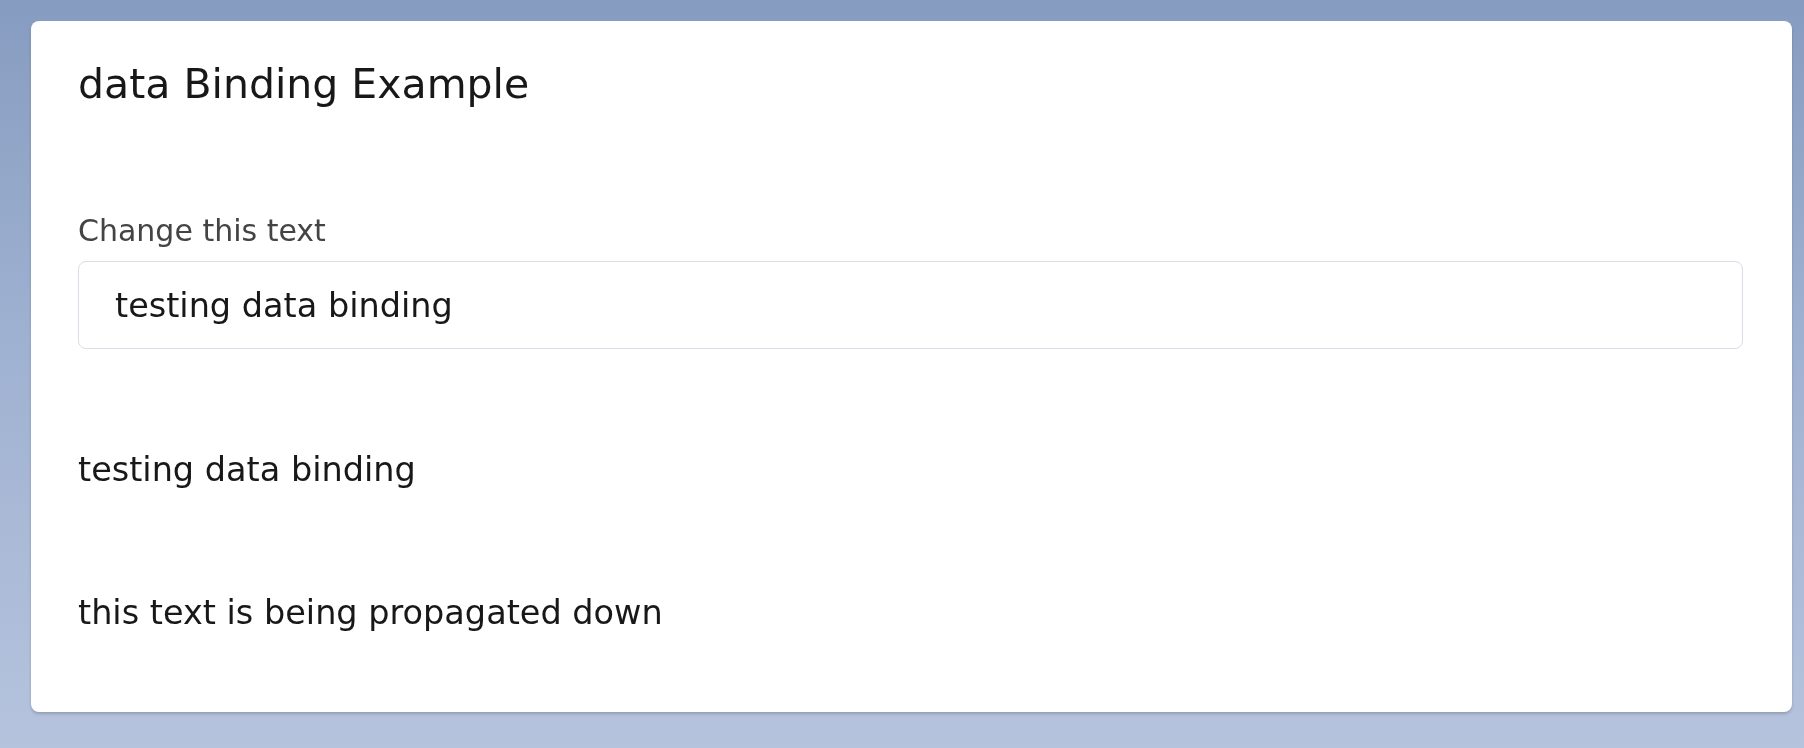 The image size is (1804, 748). What do you see at coordinates (247, 470) in the screenshot?
I see `output-text: testing data binding` at bounding box center [247, 470].